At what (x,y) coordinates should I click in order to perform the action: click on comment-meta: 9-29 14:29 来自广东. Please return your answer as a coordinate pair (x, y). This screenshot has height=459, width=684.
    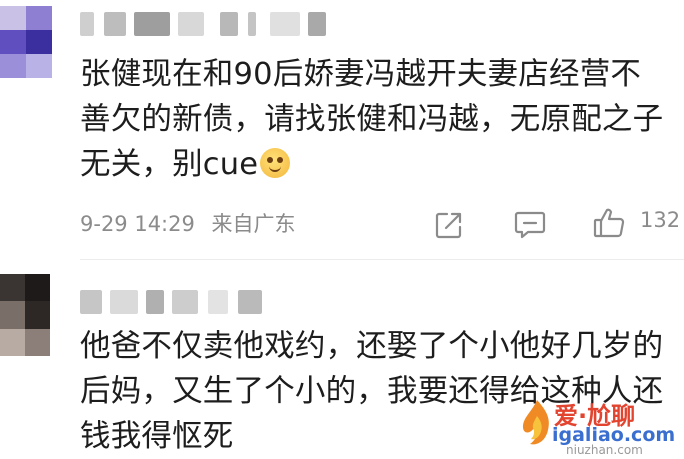
    Looking at the image, I should click on (193, 223).